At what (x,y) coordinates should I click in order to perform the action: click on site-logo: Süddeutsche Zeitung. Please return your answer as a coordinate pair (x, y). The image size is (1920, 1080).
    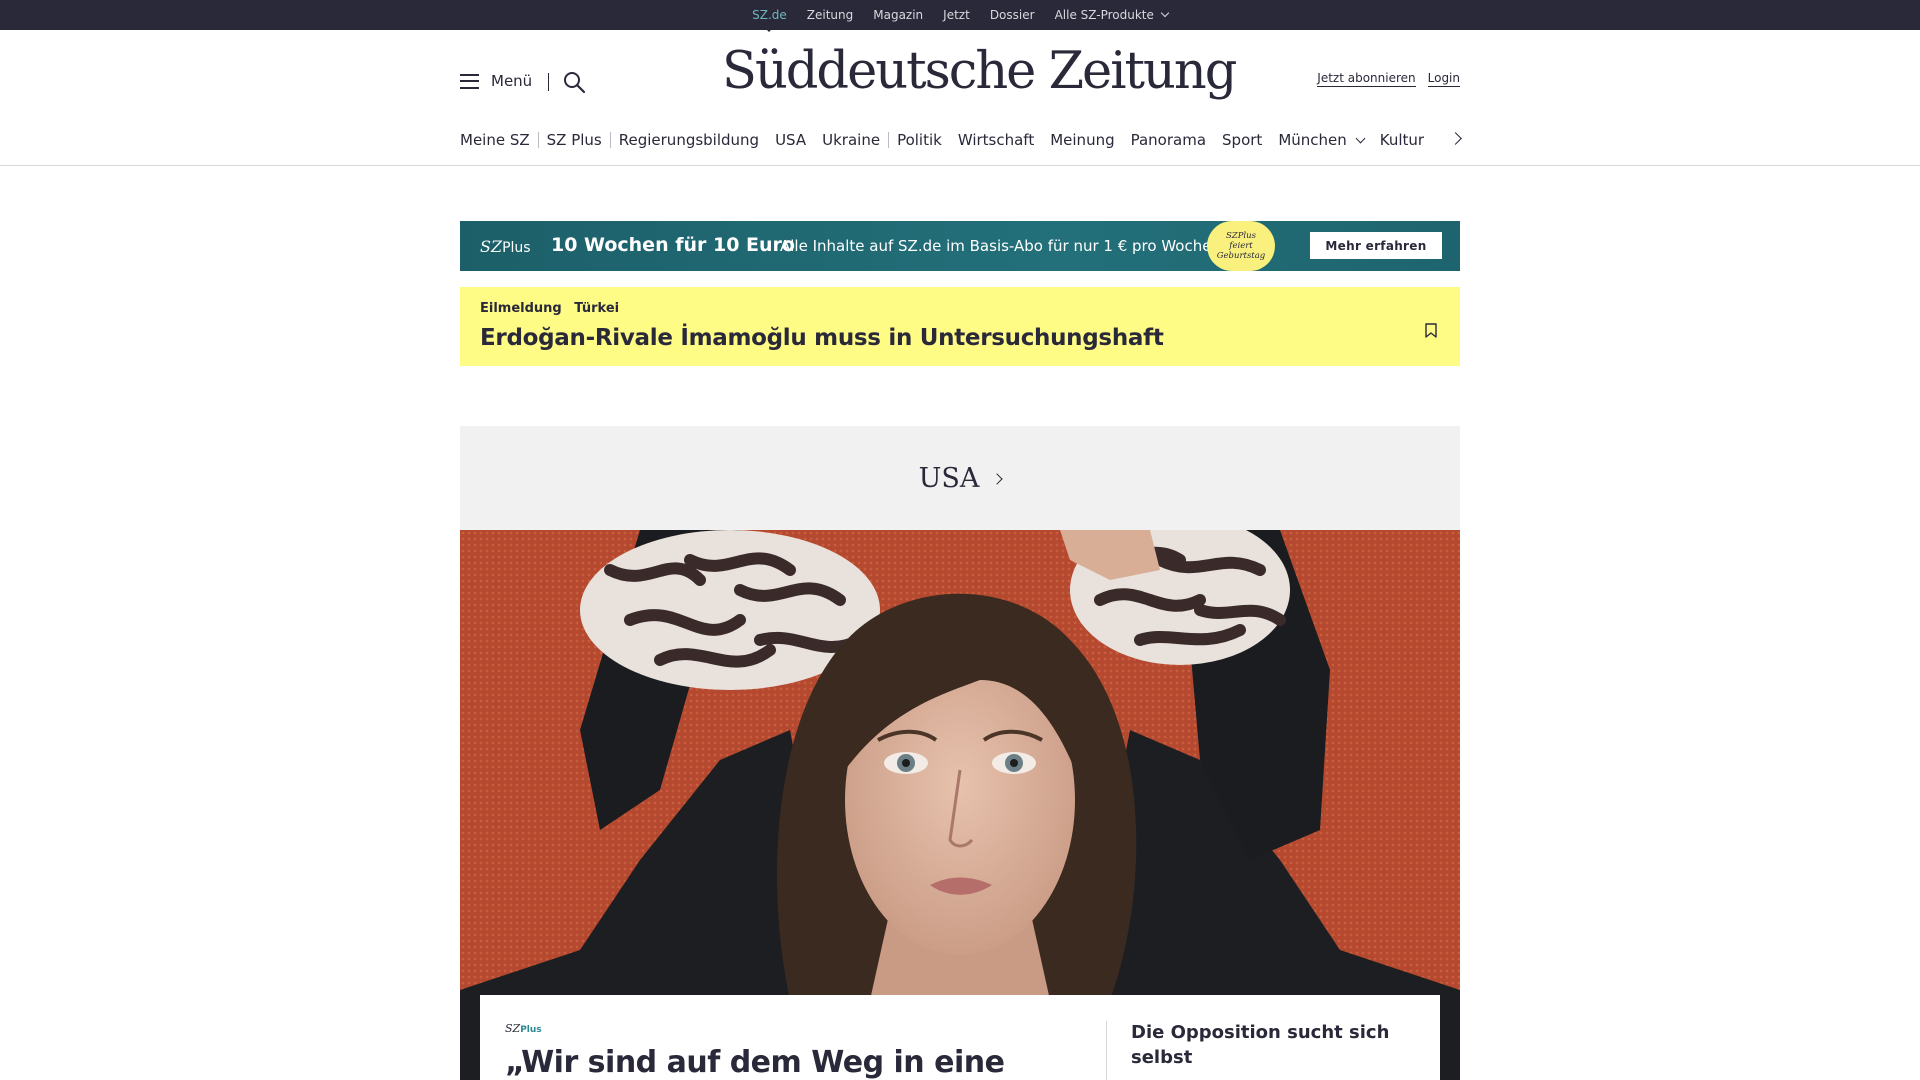
    Looking at the image, I should click on (979, 71).